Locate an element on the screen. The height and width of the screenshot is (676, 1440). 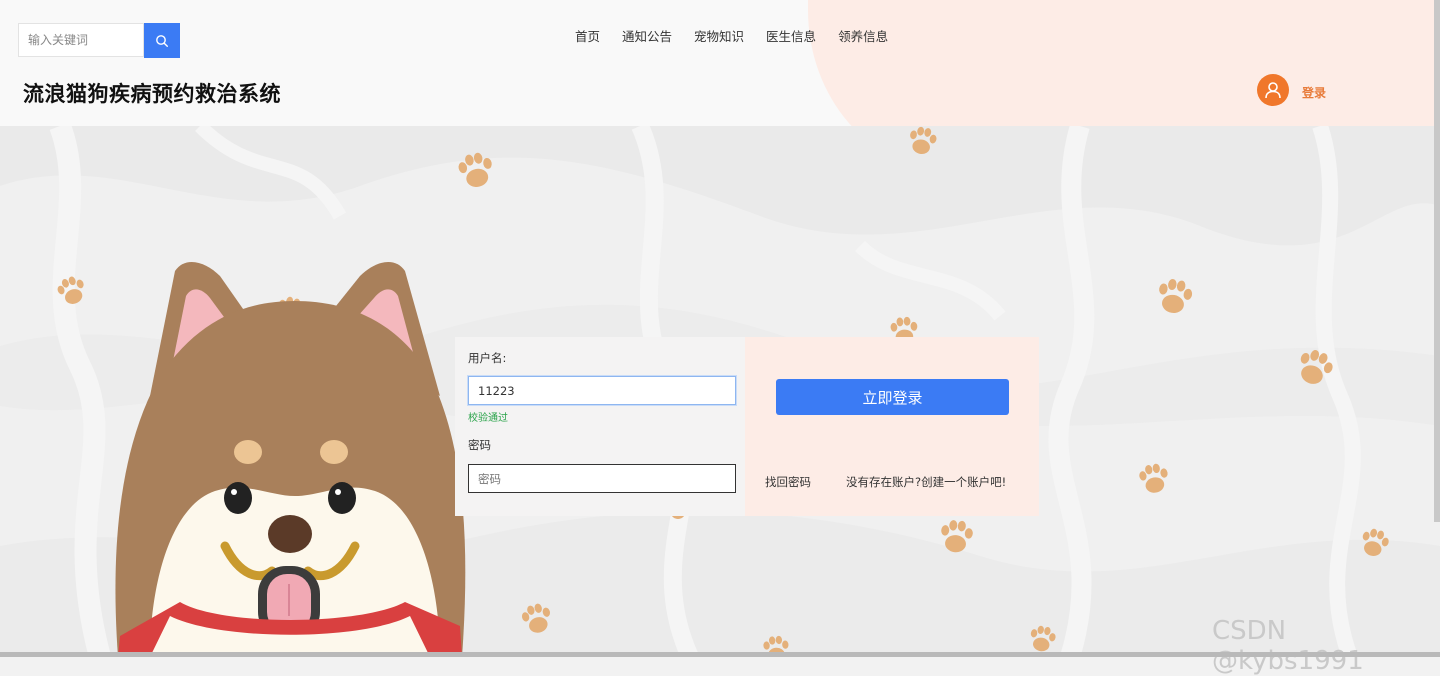
main-nav: 首页 通知公告 宠物知识 医生信息 领养信息 is located at coordinates (742, 37).